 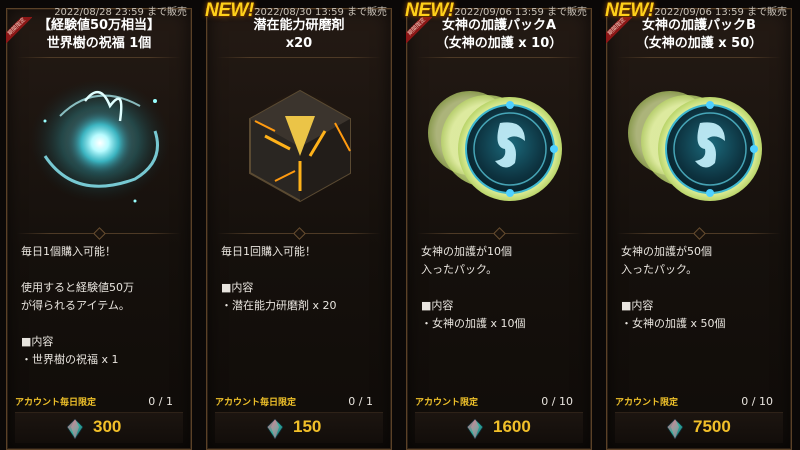 I want to click on buy-button: 1600, so click(x=499, y=427).